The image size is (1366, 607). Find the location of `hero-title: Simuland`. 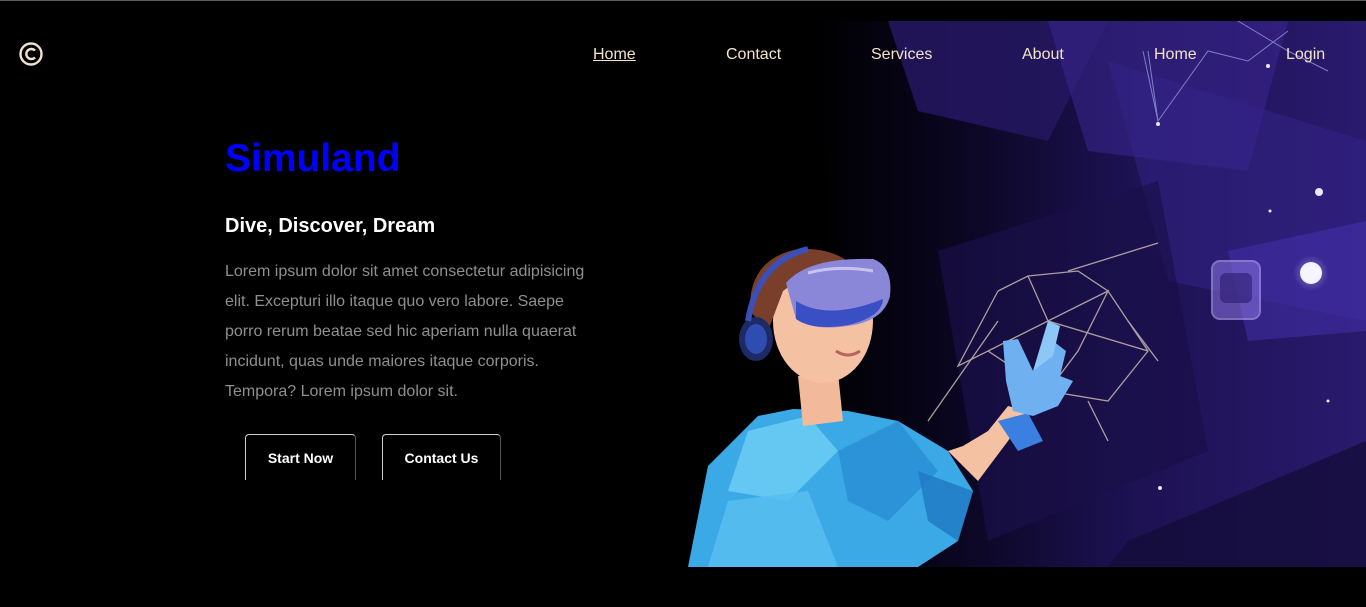

hero-title: Simuland is located at coordinates (313, 158).